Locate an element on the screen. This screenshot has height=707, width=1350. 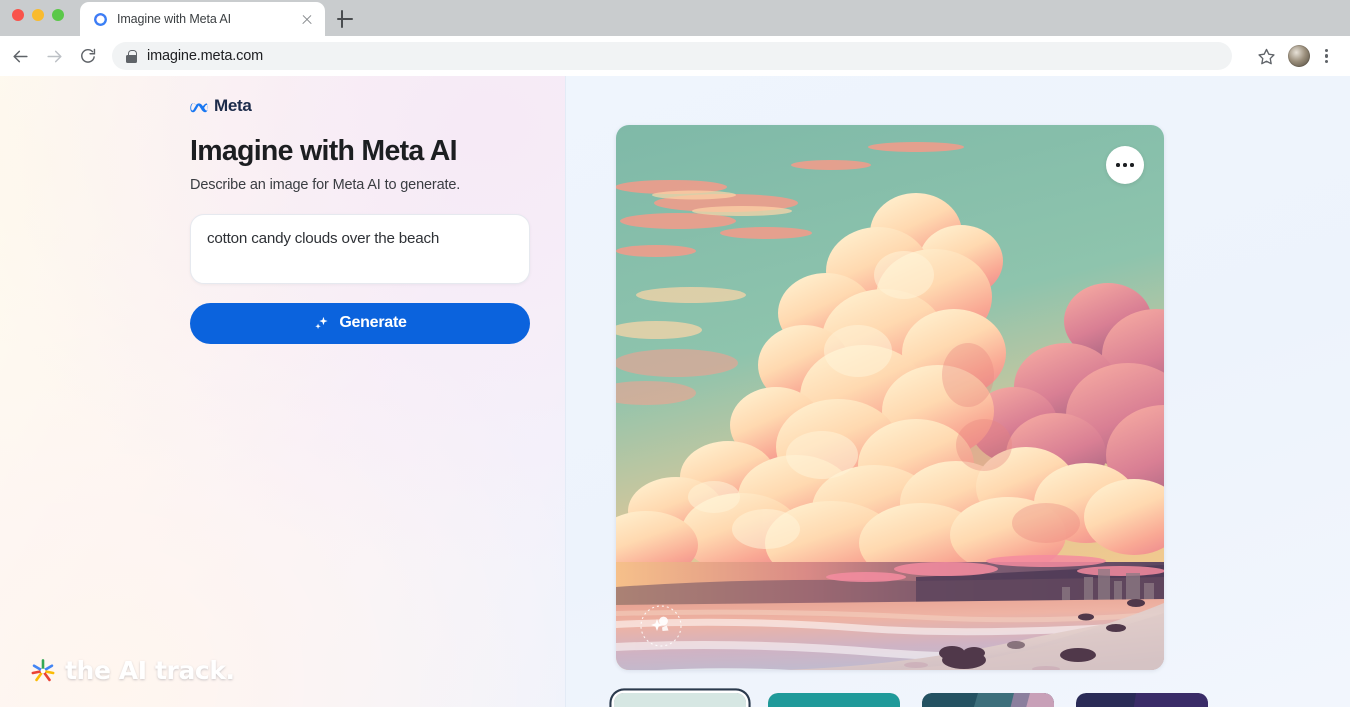
minimize-window-button is located at coordinates (38, 15).